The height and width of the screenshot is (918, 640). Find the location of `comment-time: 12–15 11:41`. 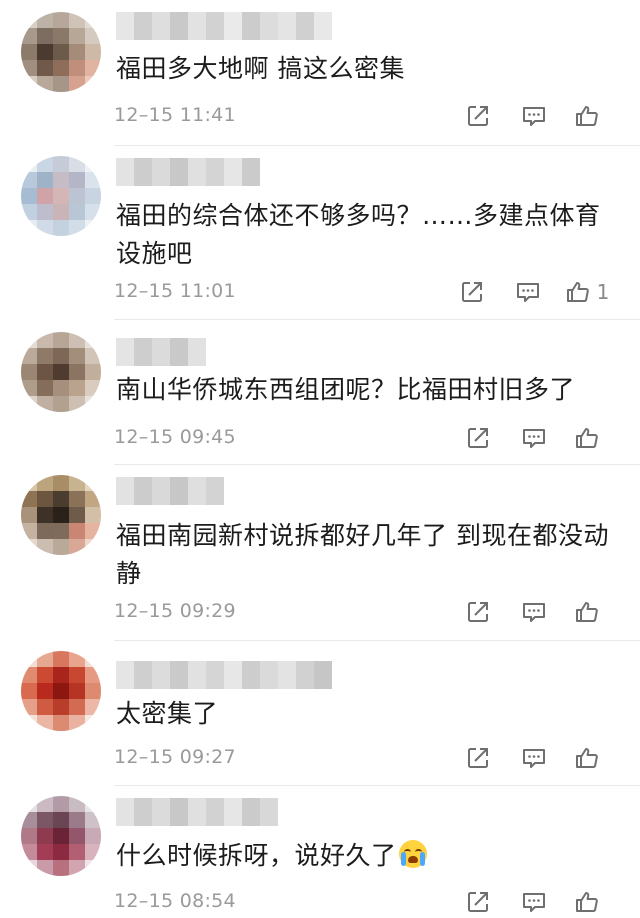

comment-time: 12–15 11:41 is located at coordinates (175, 115).